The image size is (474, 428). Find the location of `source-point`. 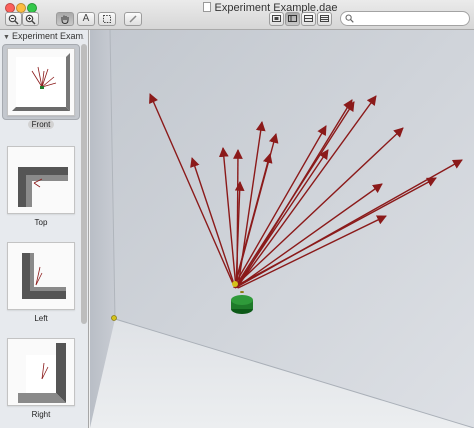

source-point is located at coordinates (235, 284).